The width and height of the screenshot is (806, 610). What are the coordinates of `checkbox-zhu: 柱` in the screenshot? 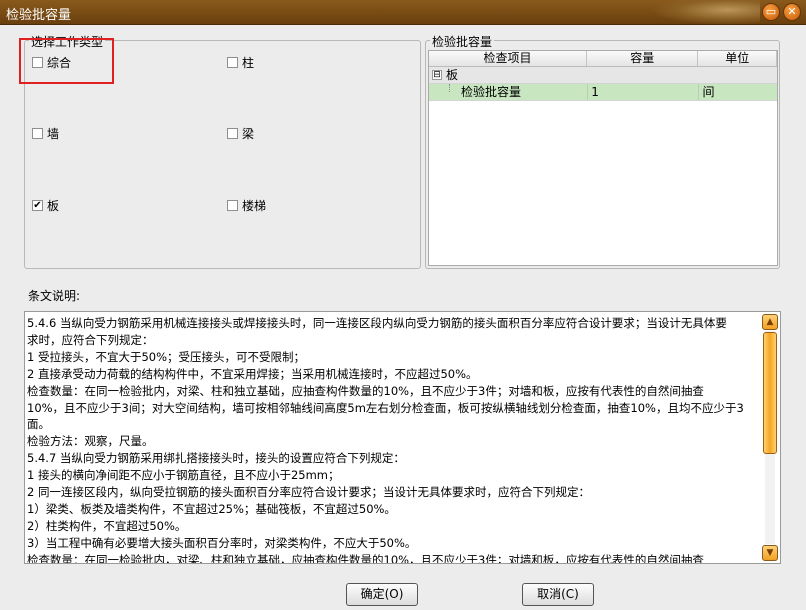 It's located at (240, 62).